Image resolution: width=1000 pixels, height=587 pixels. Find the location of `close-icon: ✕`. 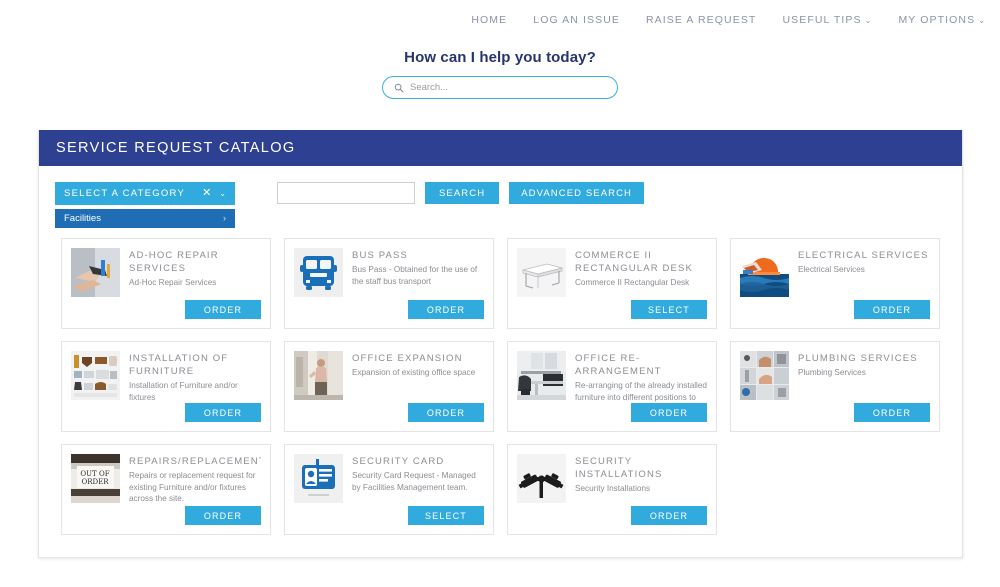

close-icon: ✕ is located at coordinates (206, 193).